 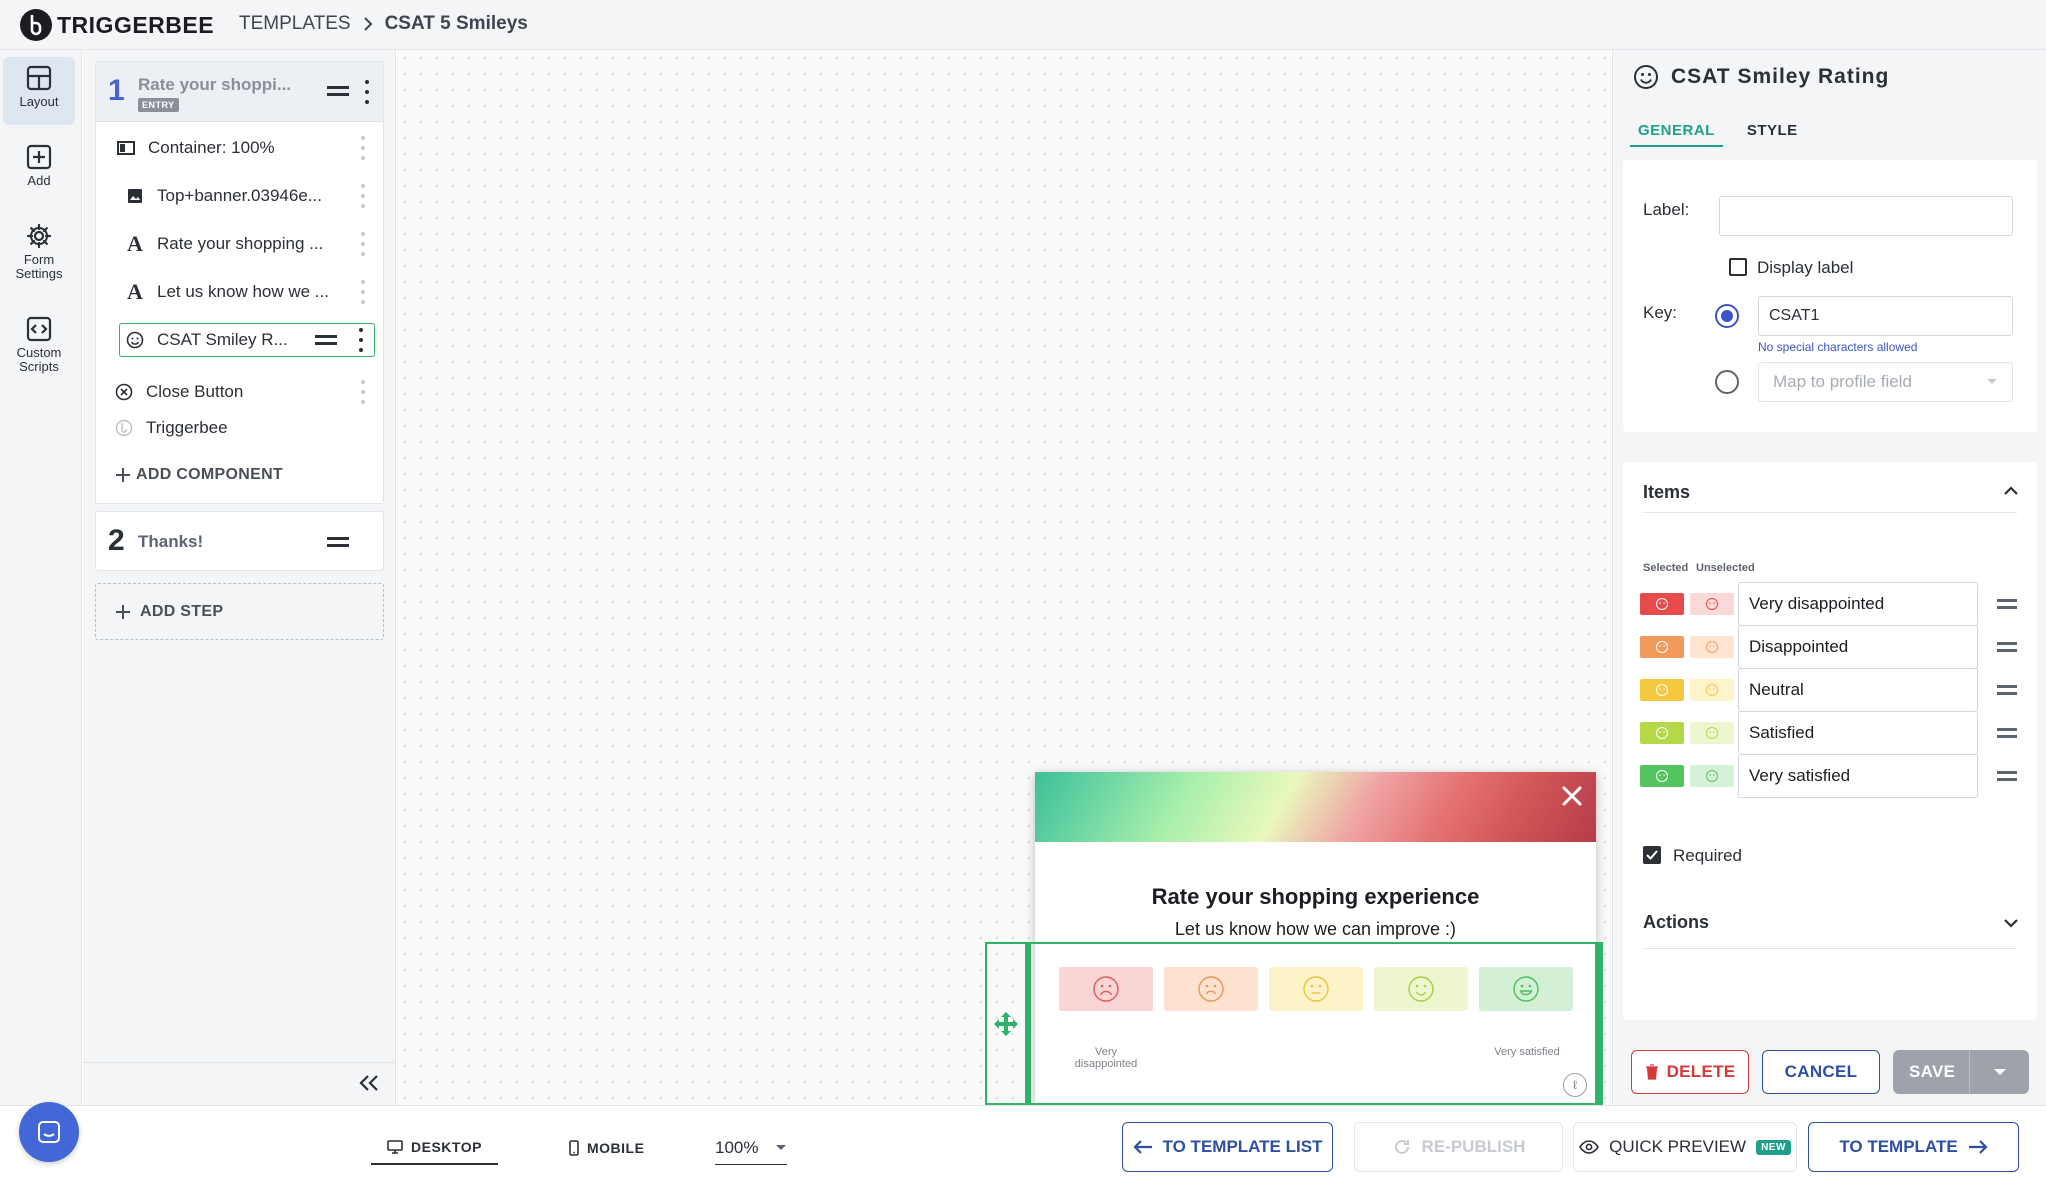 I want to click on step-card-2: 2 Thanks!, so click(x=239, y=541).